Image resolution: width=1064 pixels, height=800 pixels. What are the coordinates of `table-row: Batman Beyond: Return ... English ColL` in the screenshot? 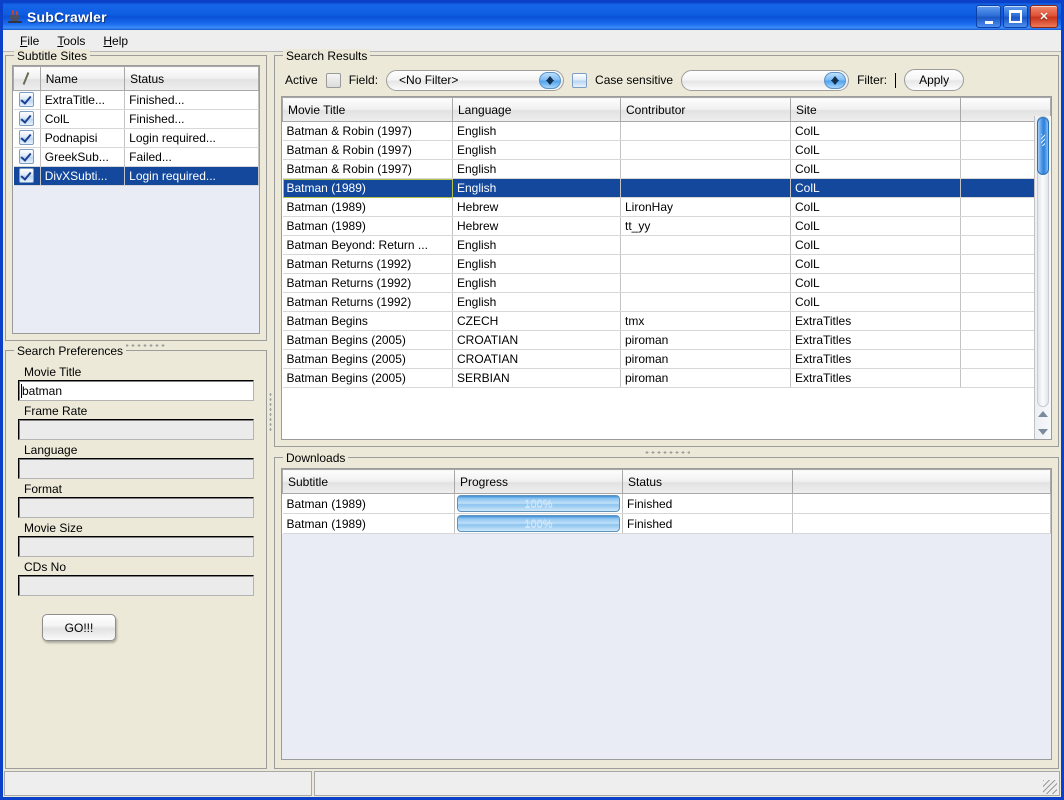 It's located at (666, 245).